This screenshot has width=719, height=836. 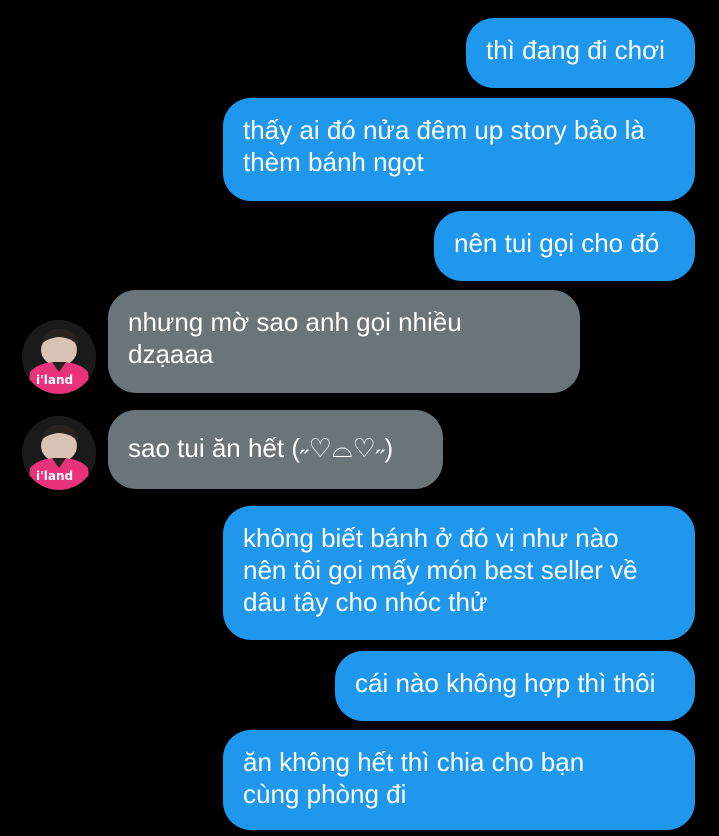 What do you see at coordinates (515, 686) in the screenshot?
I see `outgoing-message-bubble: cái nào không hợp thì thôi` at bounding box center [515, 686].